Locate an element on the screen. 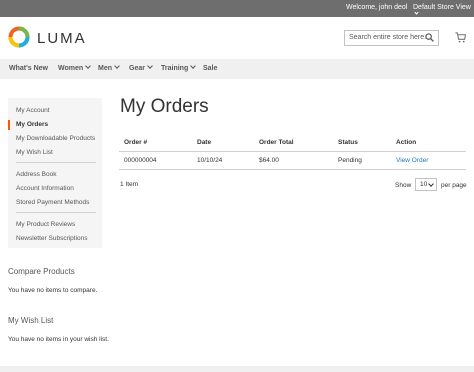 The image size is (474, 372). sidebar-item-address-book: Address Book is located at coordinates (36, 174).